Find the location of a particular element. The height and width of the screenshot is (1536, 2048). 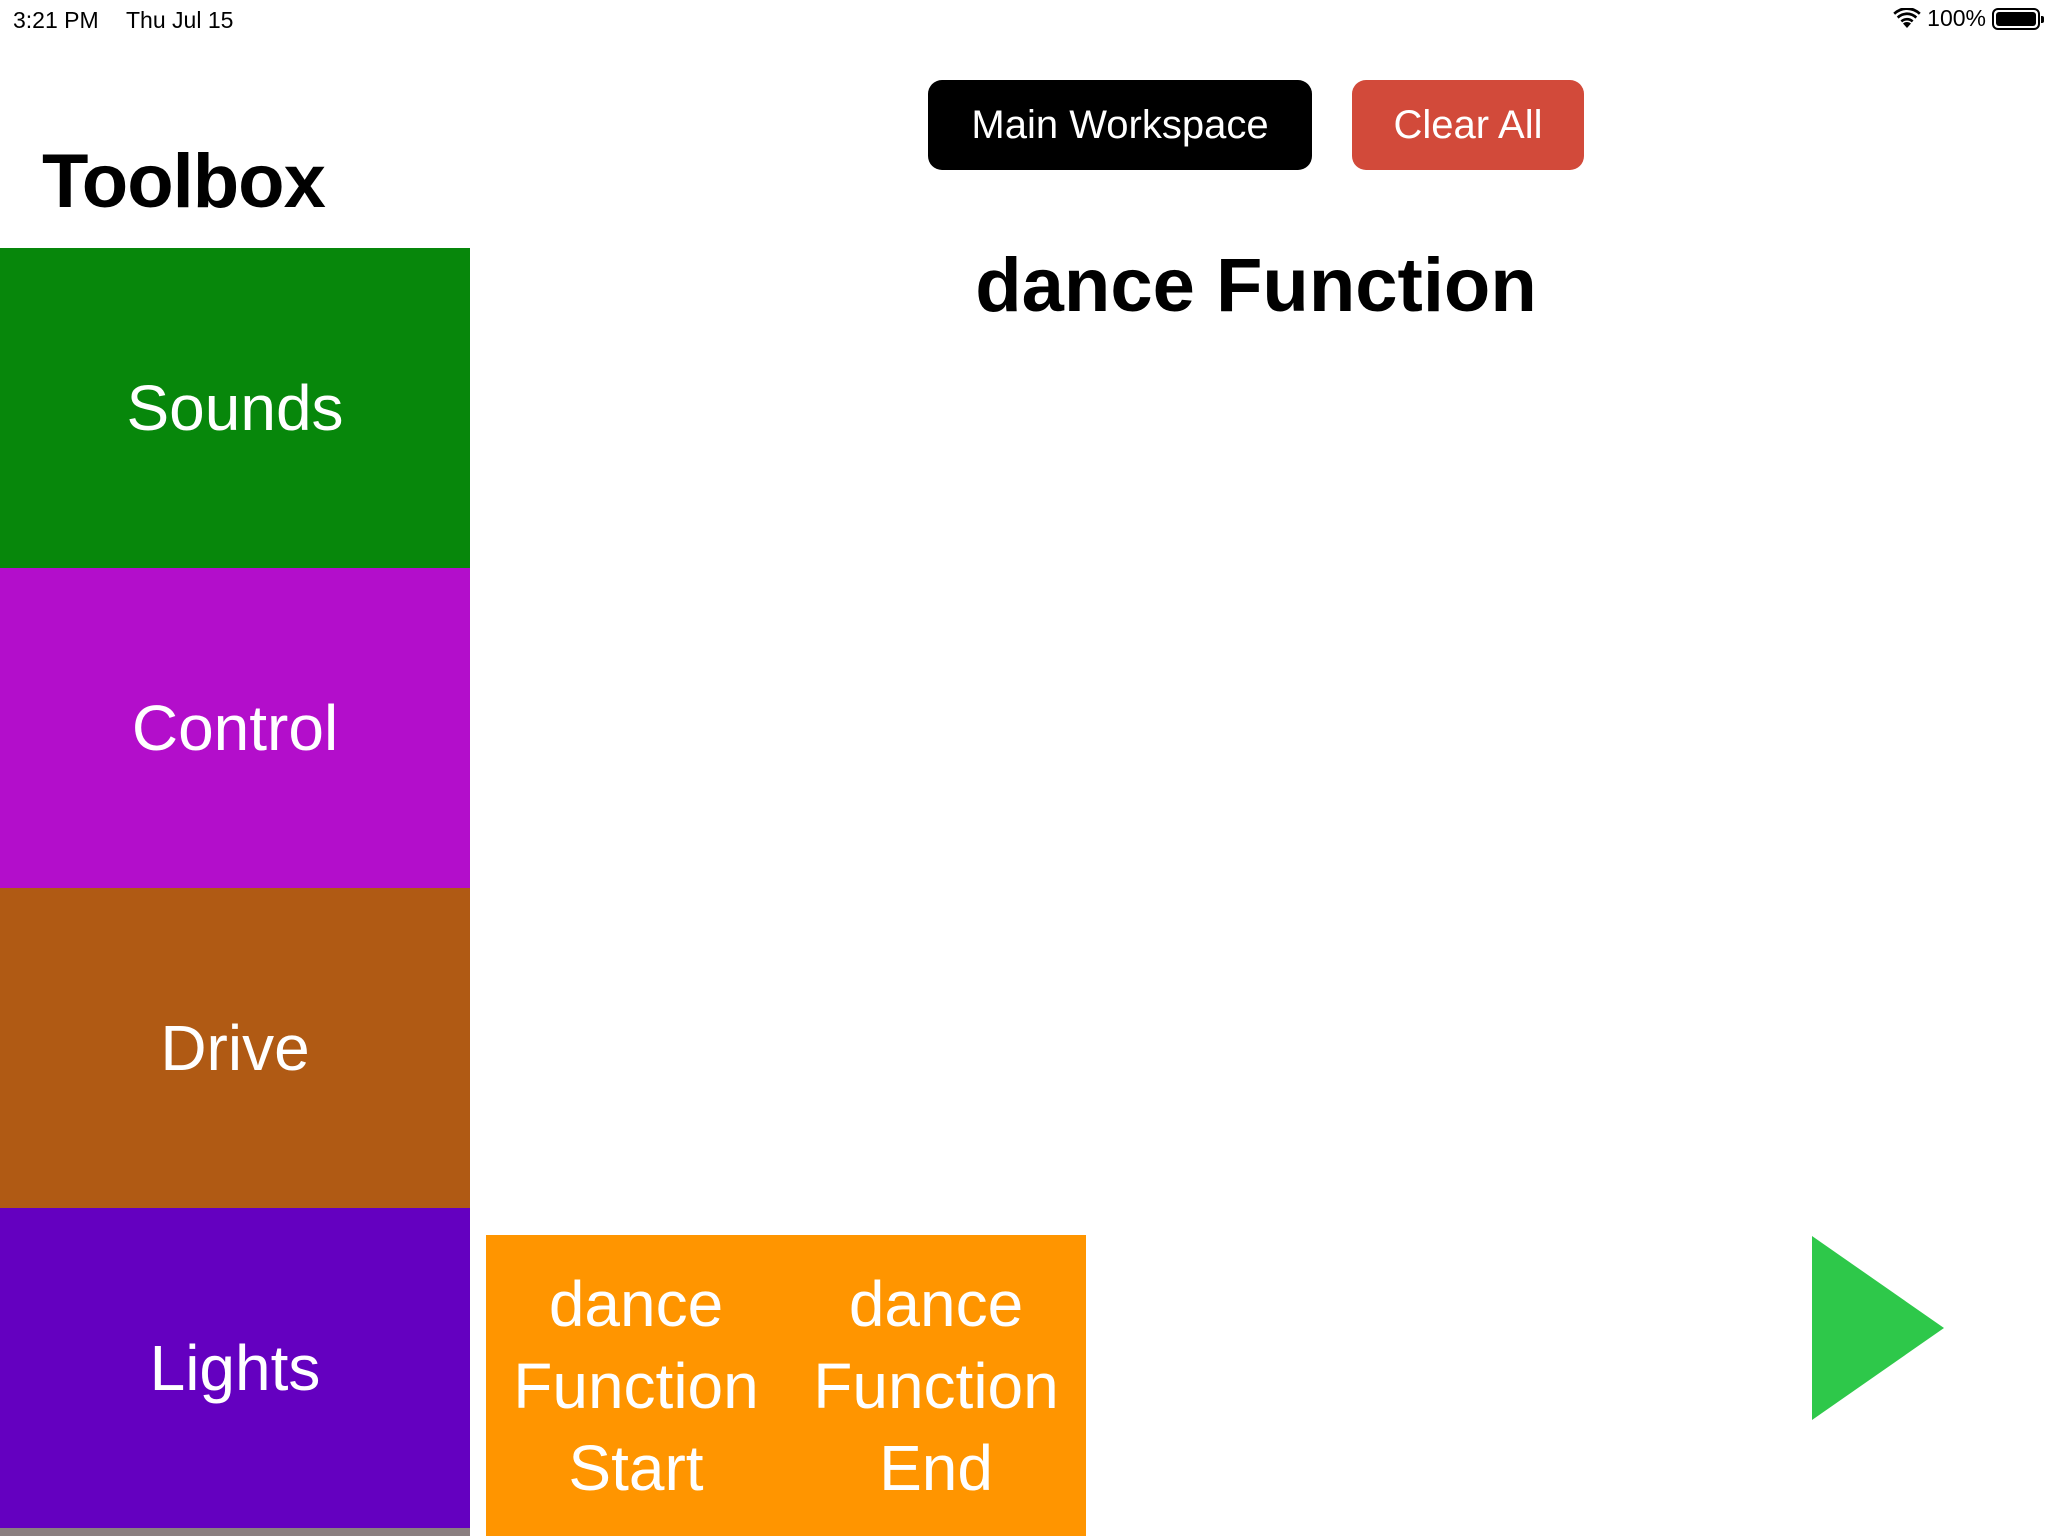

status-time: 3:21 PM is located at coordinates (56, 20).